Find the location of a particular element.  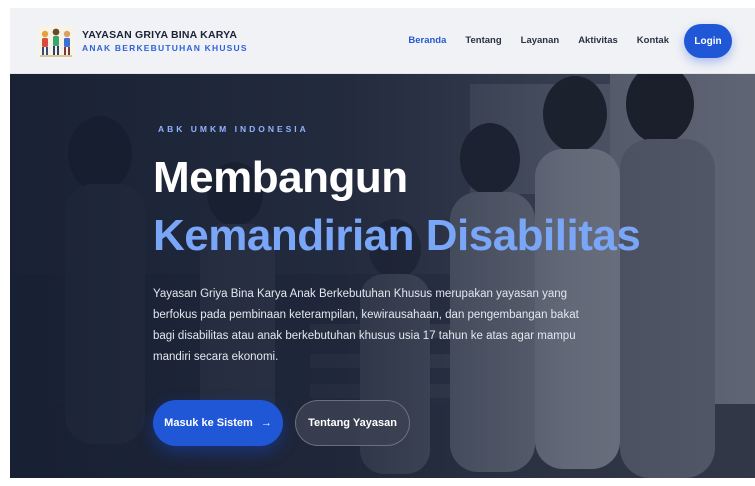

nav-item-kontak: Kontak is located at coordinates (653, 40).